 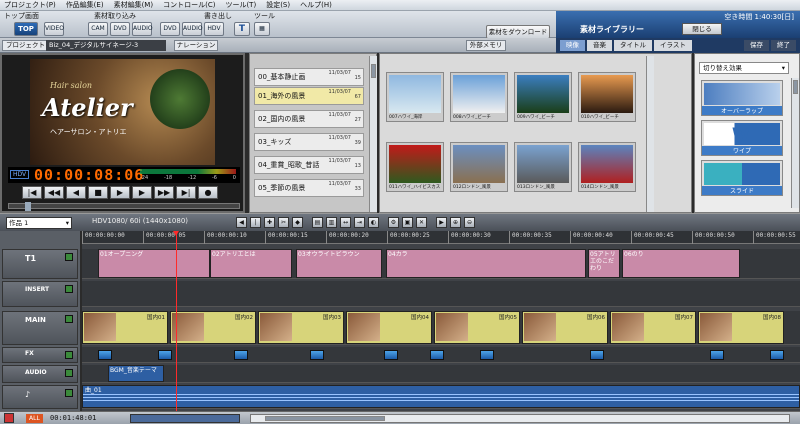 I want to click on menu-project: プロジェクト(P), so click(x=30, y=5).